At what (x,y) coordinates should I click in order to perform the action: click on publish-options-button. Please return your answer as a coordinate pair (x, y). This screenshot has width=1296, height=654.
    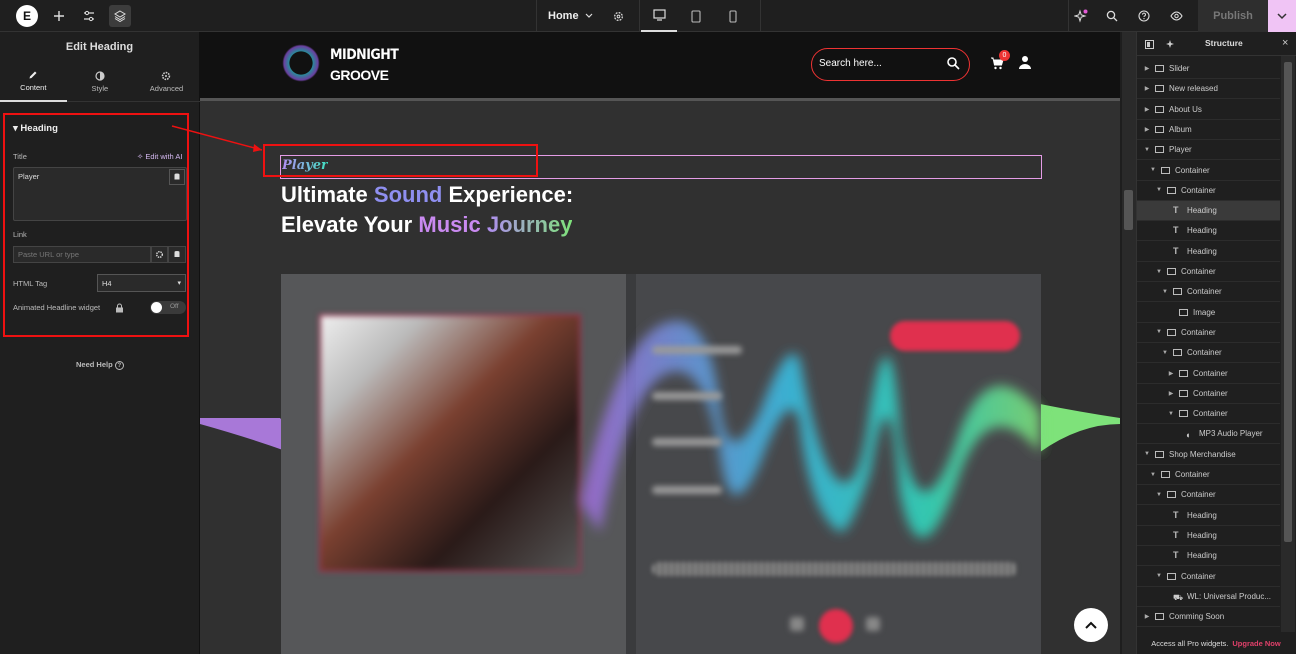
    Looking at the image, I should click on (1282, 16).